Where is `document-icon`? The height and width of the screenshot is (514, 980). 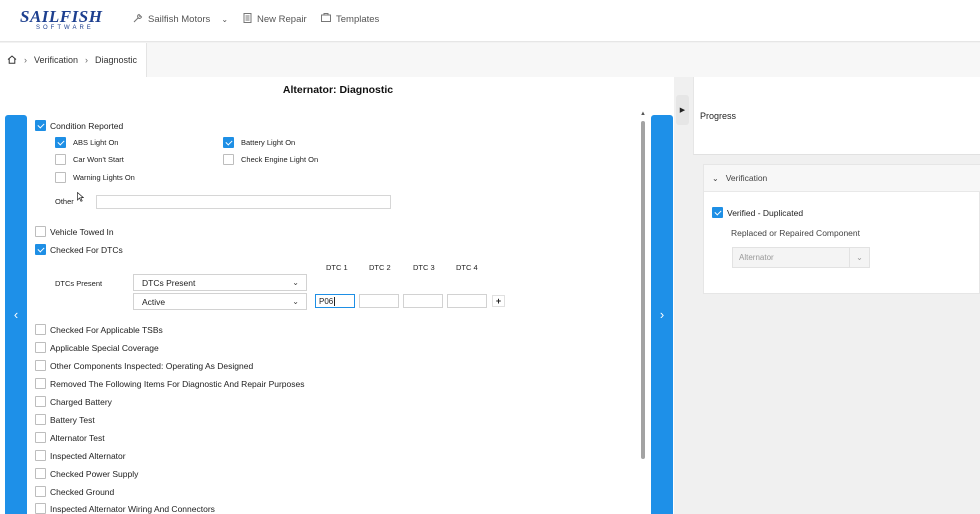 document-icon is located at coordinates (247, 19).